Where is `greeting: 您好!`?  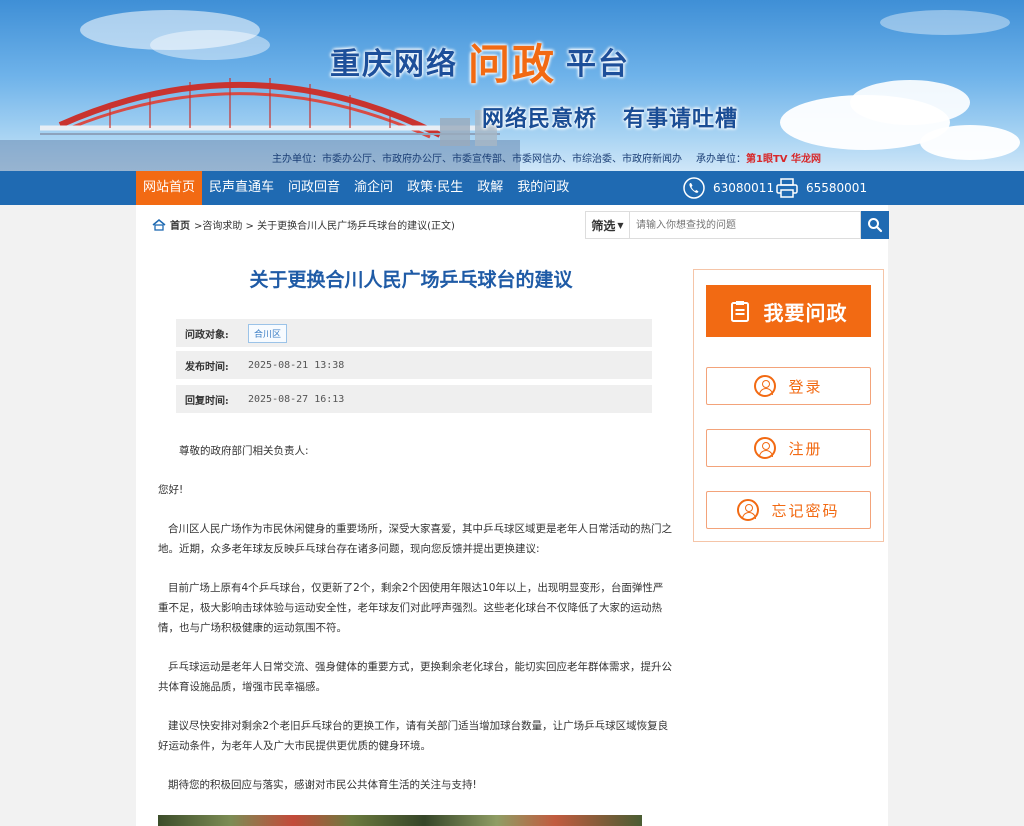 greeting: 您好! is located at coordinates (171, 490).